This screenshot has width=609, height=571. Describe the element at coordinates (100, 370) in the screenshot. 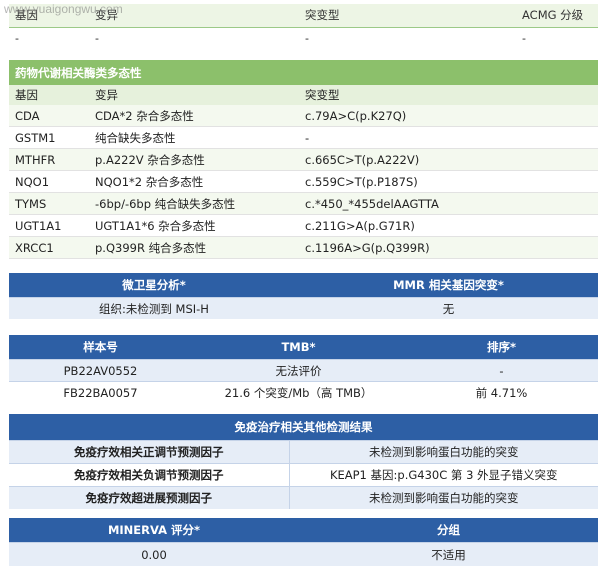

I see `cell-sample-id: PB22AV0552` at that location.